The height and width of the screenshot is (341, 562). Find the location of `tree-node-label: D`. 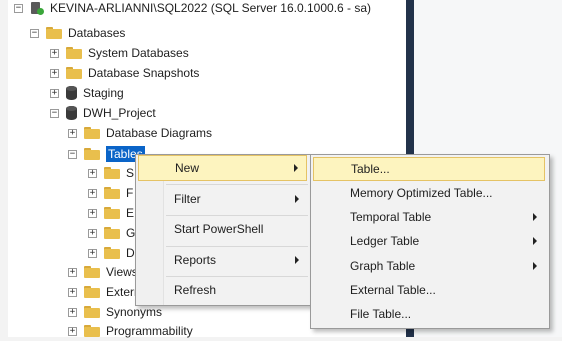

tree-node-label: D is located at coordinates (130, 253).